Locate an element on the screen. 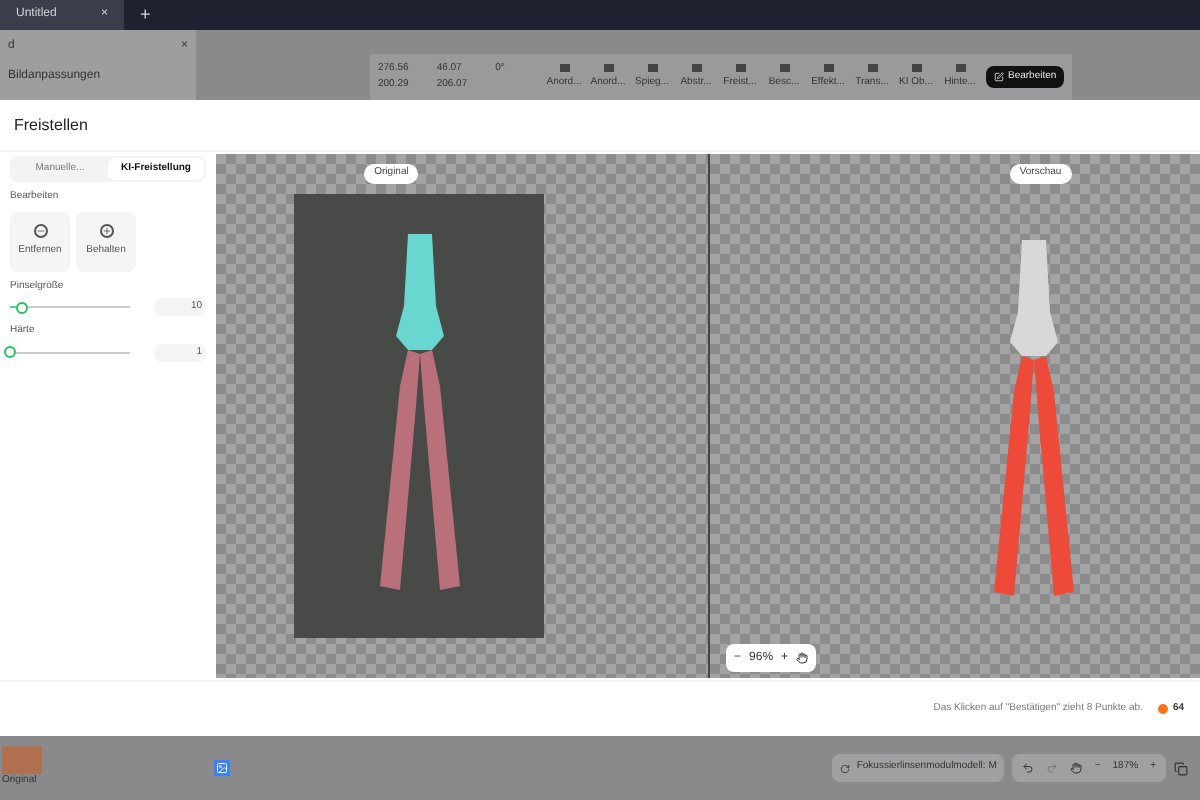  refresh-icon is located at coordinates (845, 768).